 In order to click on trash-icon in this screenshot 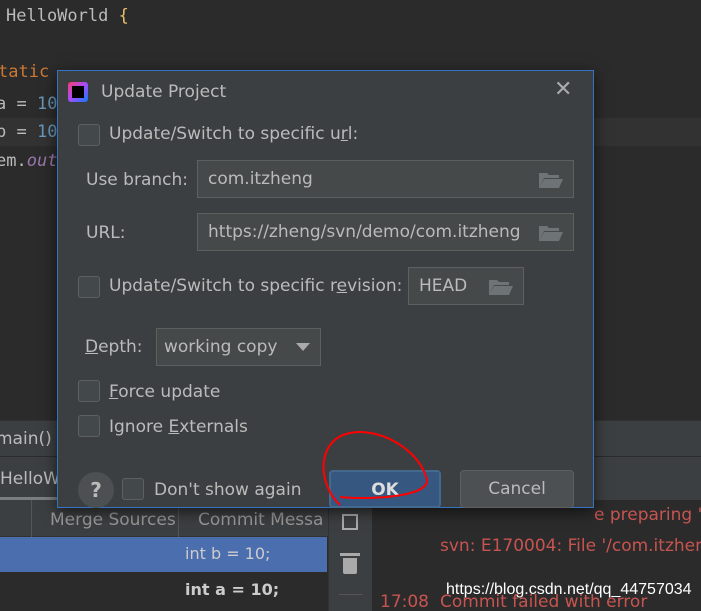, I will do `click(350, 566)`.